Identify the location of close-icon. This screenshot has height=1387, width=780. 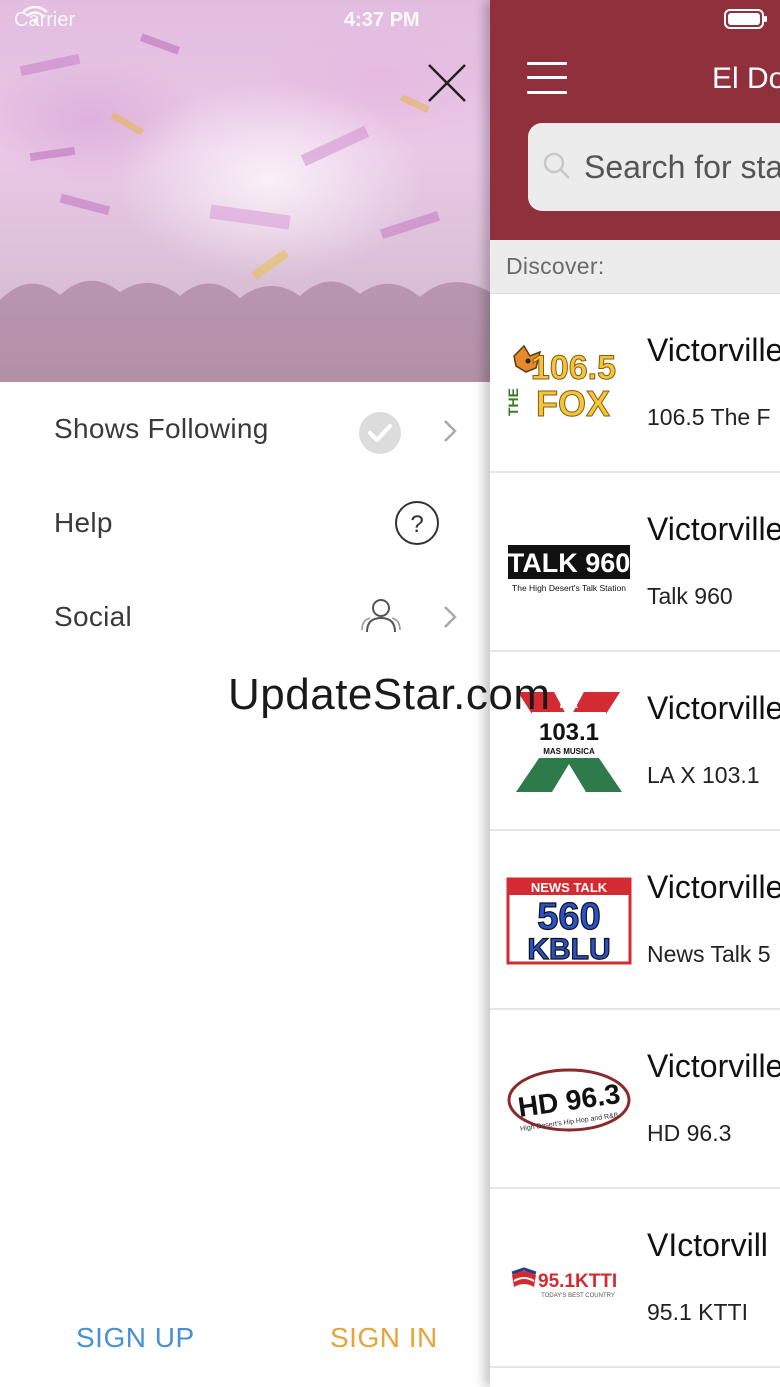
(447, 83).